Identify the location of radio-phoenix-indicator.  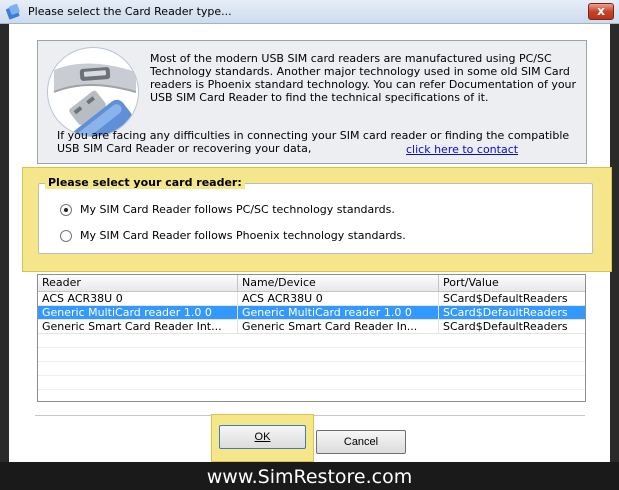
(66, 235).